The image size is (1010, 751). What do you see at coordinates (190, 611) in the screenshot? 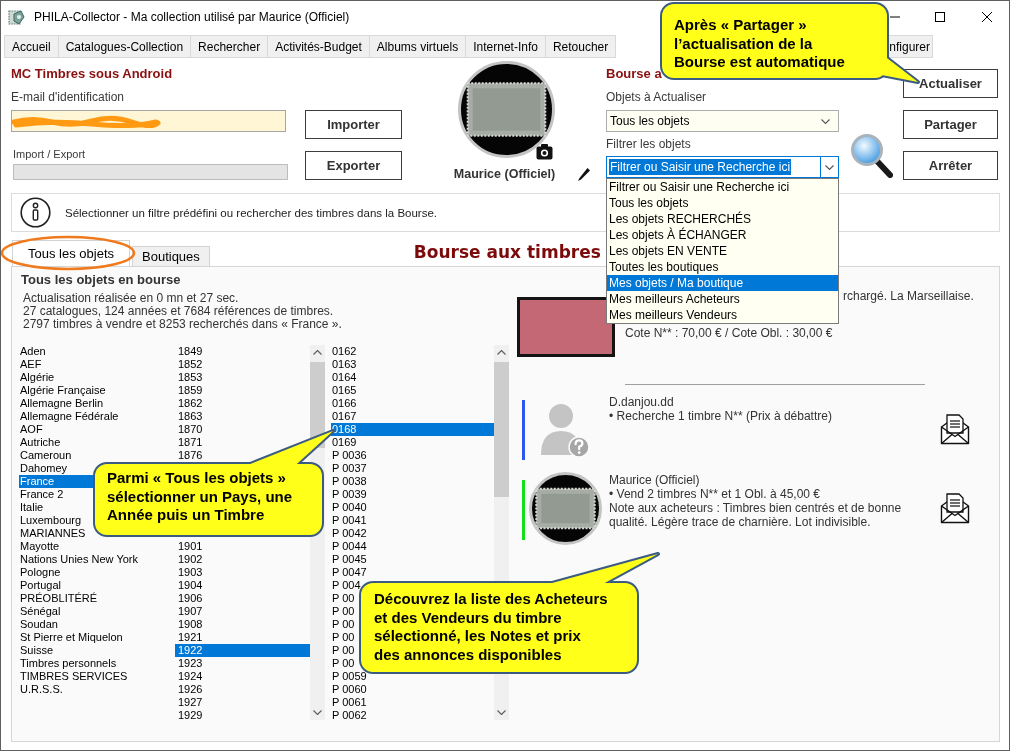
I see `list-item: 1907` at bounding box center [190, 611].